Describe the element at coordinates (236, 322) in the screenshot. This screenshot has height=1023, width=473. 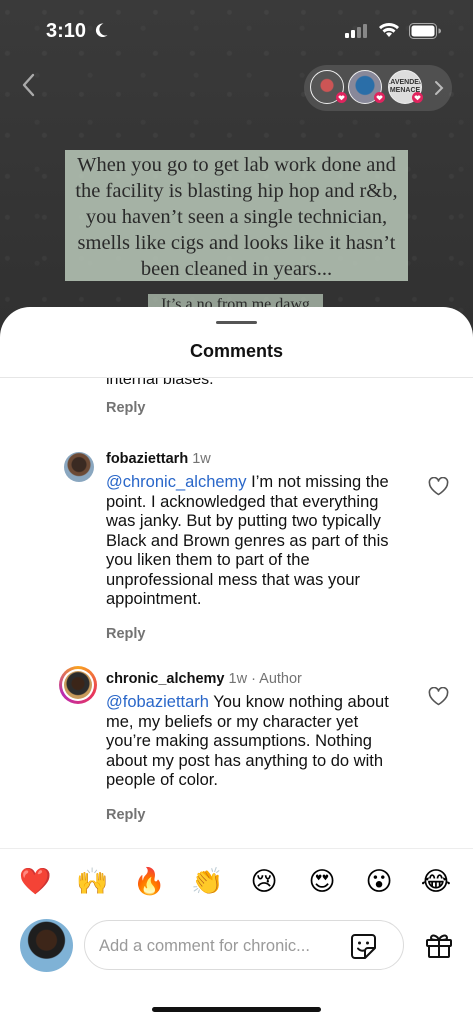
I see `sheet-grabber` at that location.